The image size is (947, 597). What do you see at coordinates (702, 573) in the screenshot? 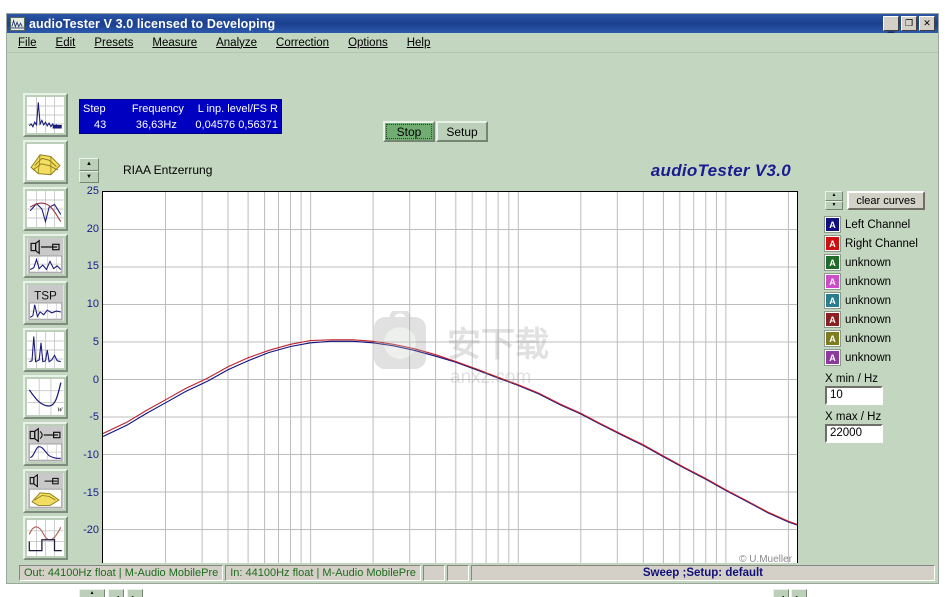
I see `status-sweep-setup: Sweep ;Setup: default` at bounding box center [702, 573].